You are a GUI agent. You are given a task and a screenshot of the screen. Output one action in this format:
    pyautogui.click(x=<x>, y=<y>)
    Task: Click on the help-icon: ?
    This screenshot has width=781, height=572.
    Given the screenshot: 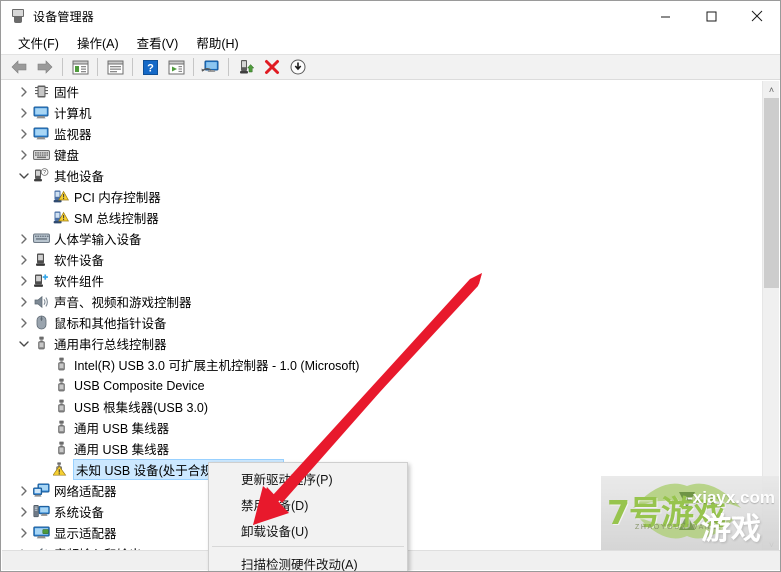 What is the action you would take?
    pyautogui.click(x=150, y=67)
    